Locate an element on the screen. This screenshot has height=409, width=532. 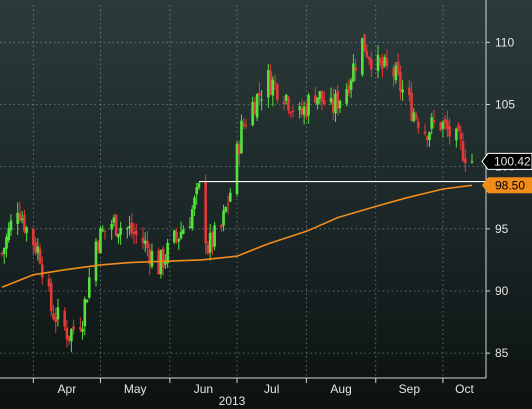
current-price-label: 100.42 is located at coordinates (512, 161).